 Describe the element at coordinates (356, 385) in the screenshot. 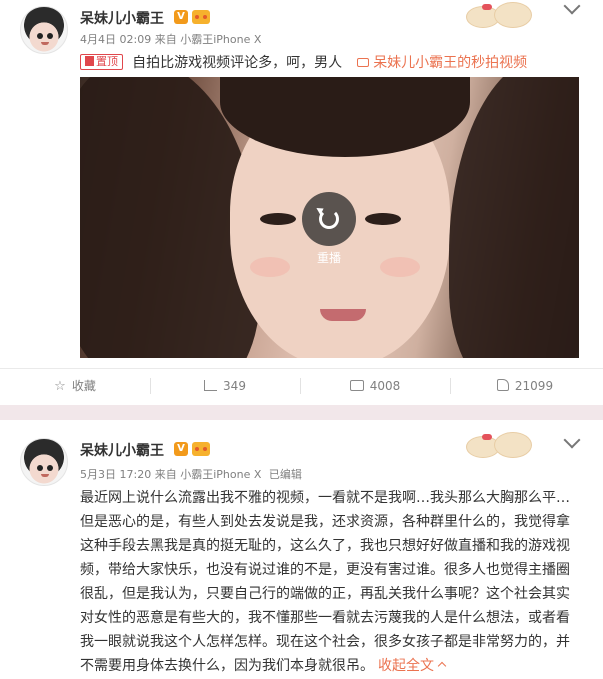

I see `comment-icon` at that location.